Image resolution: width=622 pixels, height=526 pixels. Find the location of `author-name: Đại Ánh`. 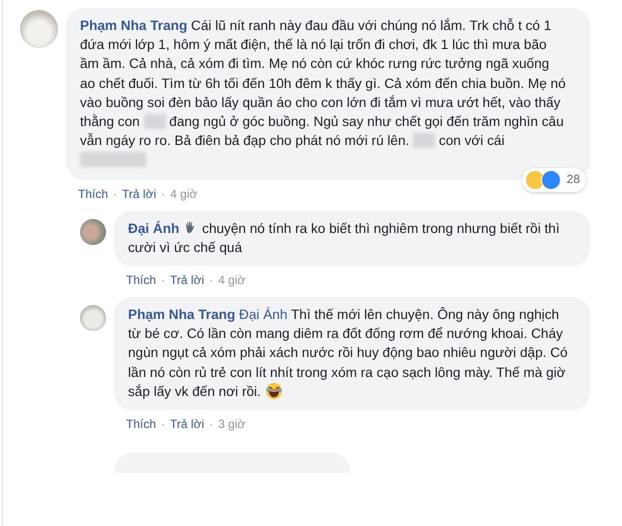

author-name: Đại Ánh is located at coordinates (154, 228).